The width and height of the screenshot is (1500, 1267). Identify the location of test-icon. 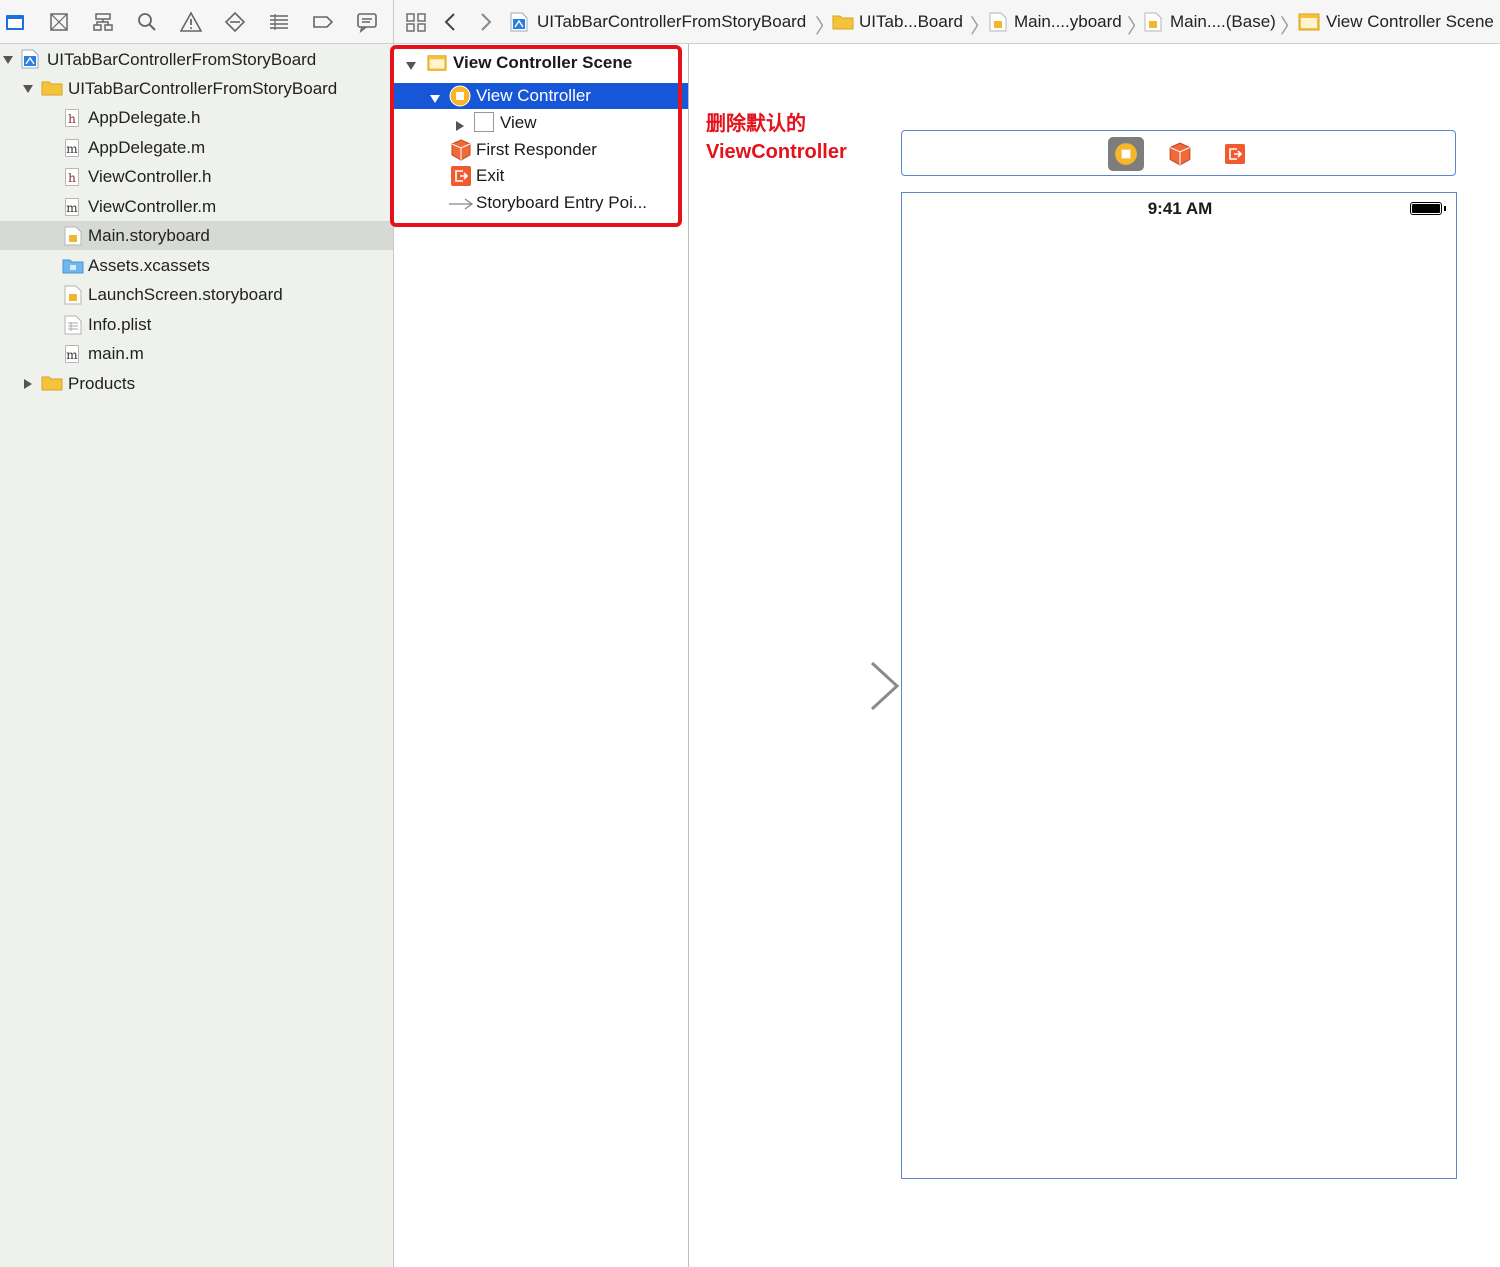
(235, 22).